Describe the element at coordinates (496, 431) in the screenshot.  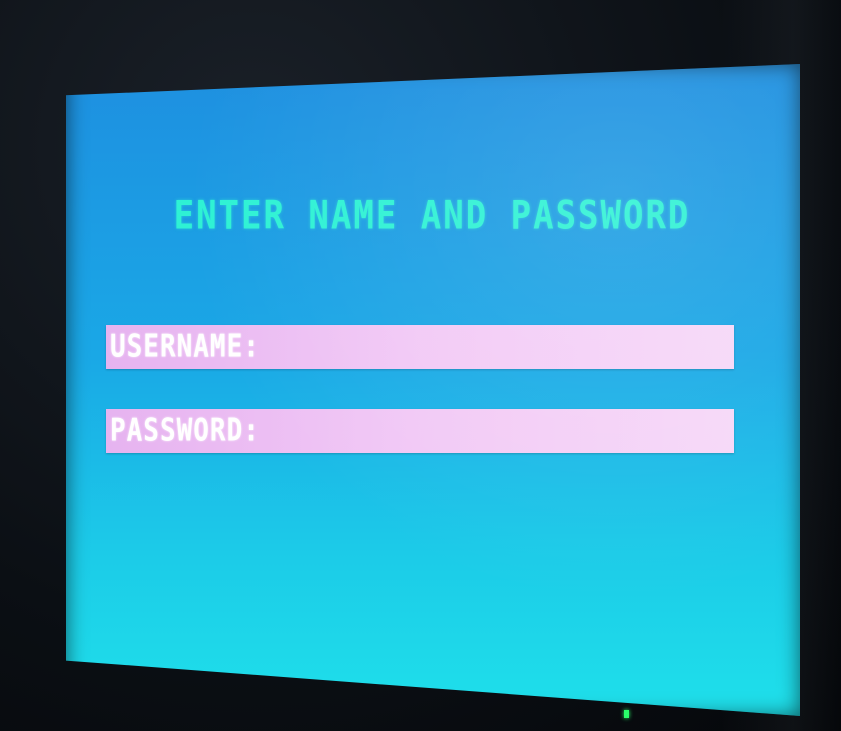
I see `password-input` at that location.